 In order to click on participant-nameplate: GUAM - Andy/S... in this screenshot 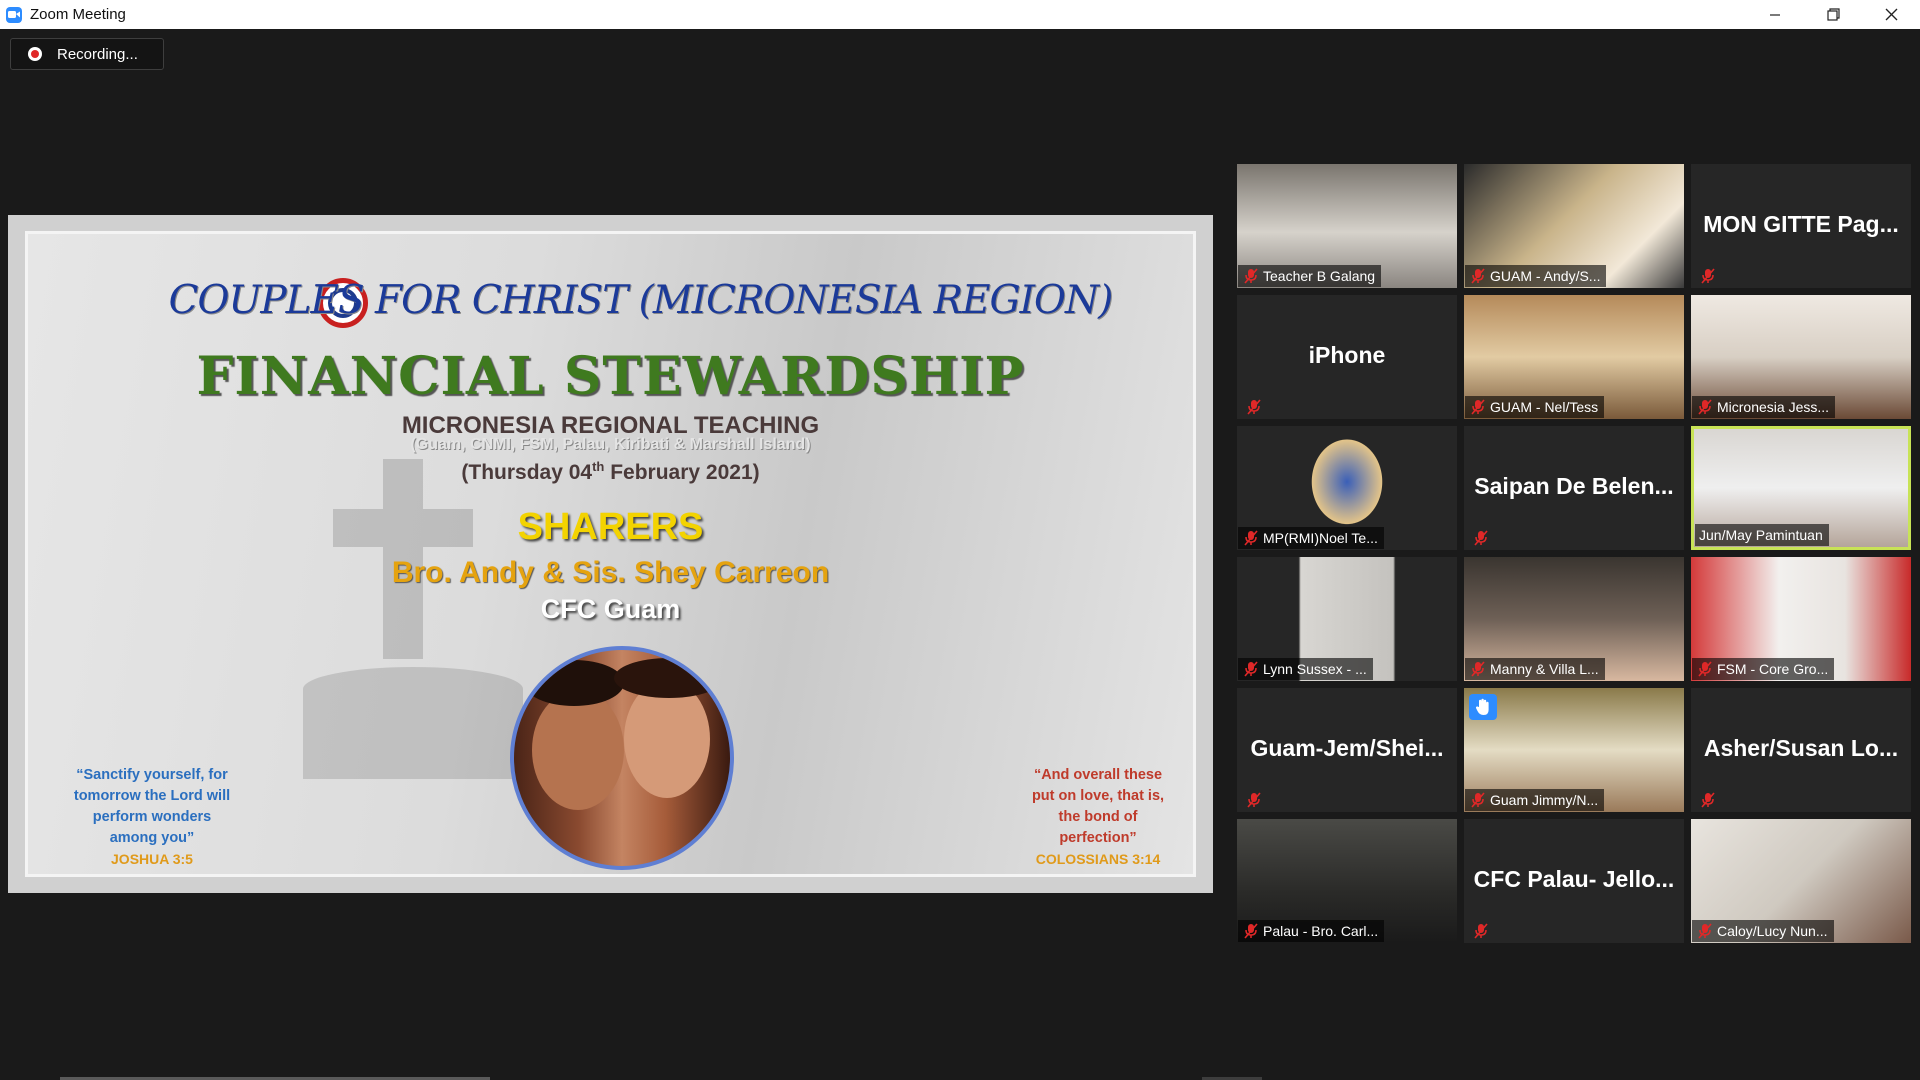, I will do `click(1536, 276)`.